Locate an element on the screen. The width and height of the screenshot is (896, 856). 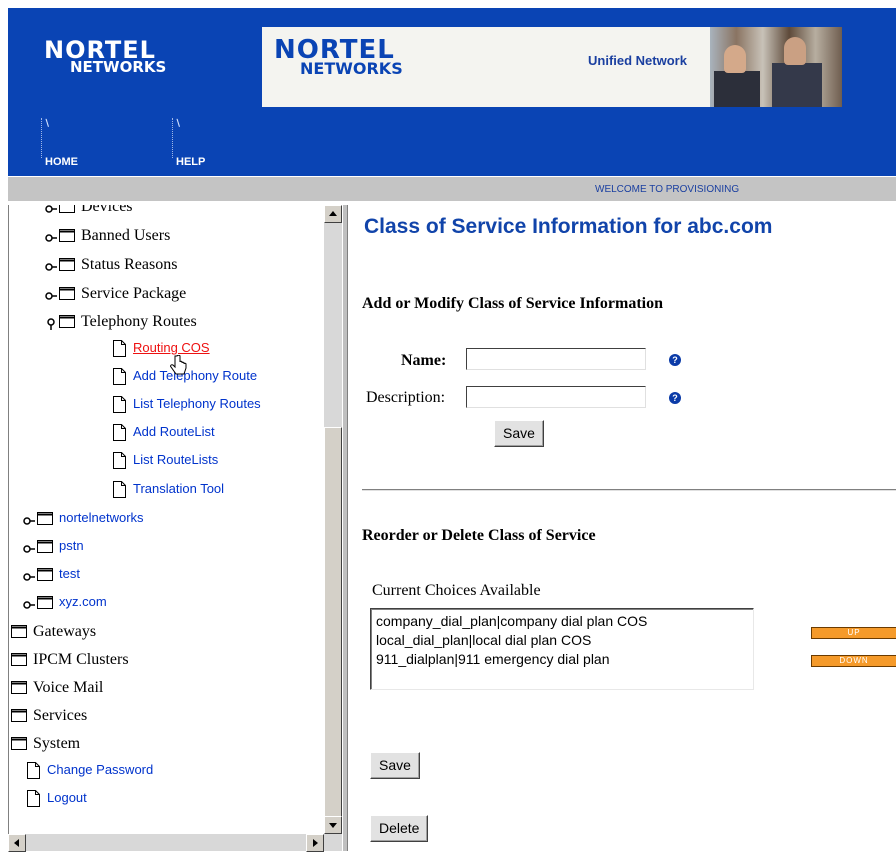
nortel-logo: NORTEL NETWORKS is located at coordinates (105, 56).